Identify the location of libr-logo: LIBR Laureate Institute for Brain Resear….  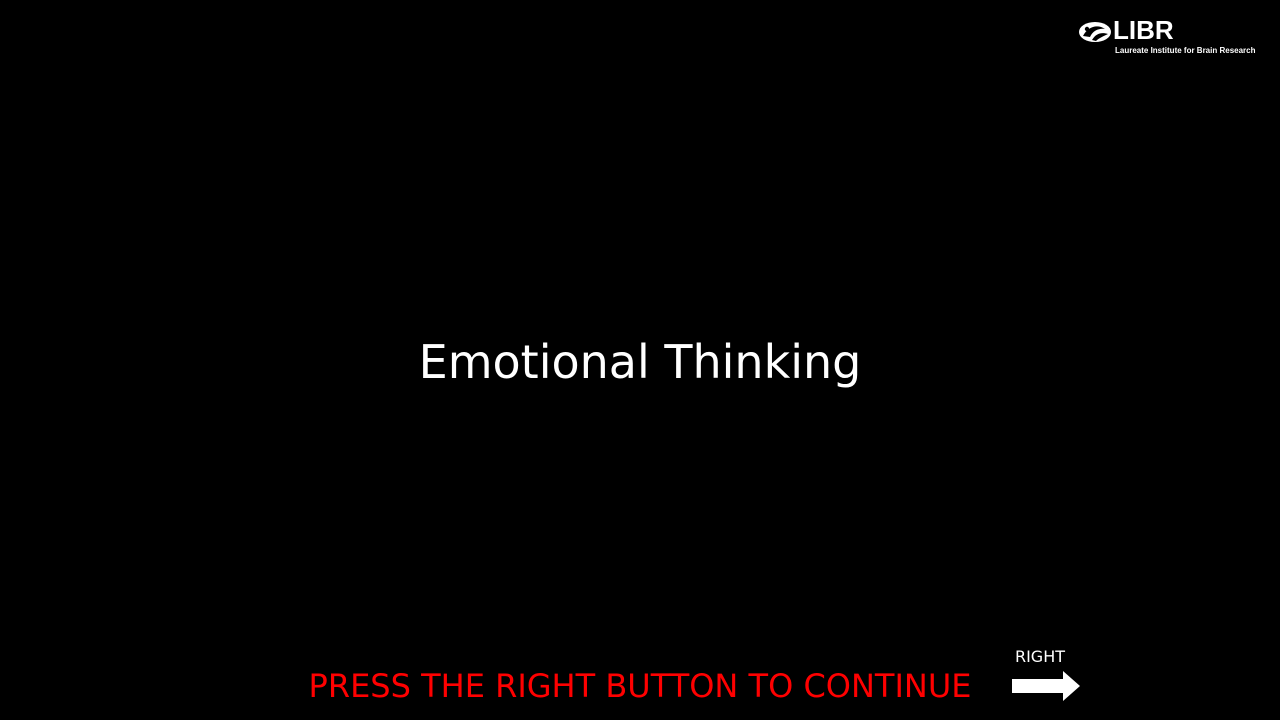
(1173, 36).